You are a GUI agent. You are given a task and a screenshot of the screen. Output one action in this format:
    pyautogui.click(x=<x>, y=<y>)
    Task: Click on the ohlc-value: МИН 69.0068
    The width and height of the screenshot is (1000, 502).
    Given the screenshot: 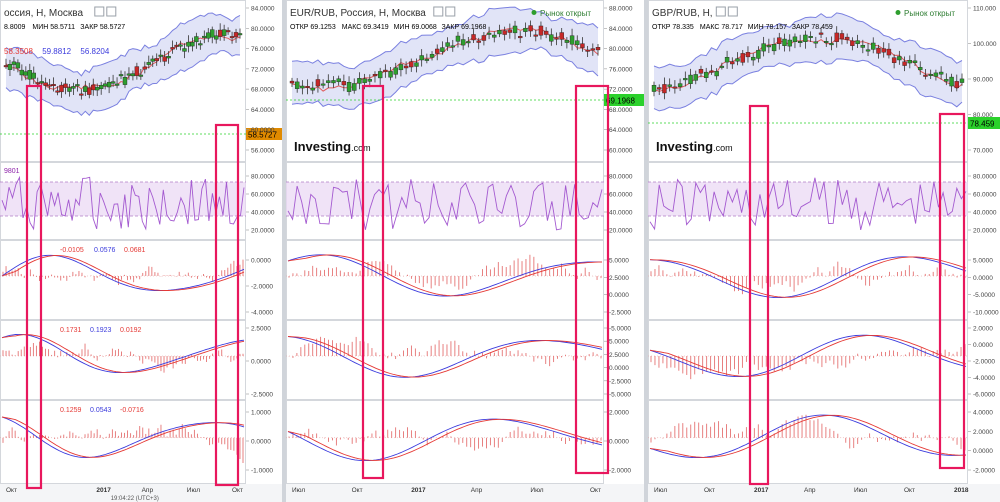 What is the action you would take?
    pyautogui.click(x=415, y=27)
    